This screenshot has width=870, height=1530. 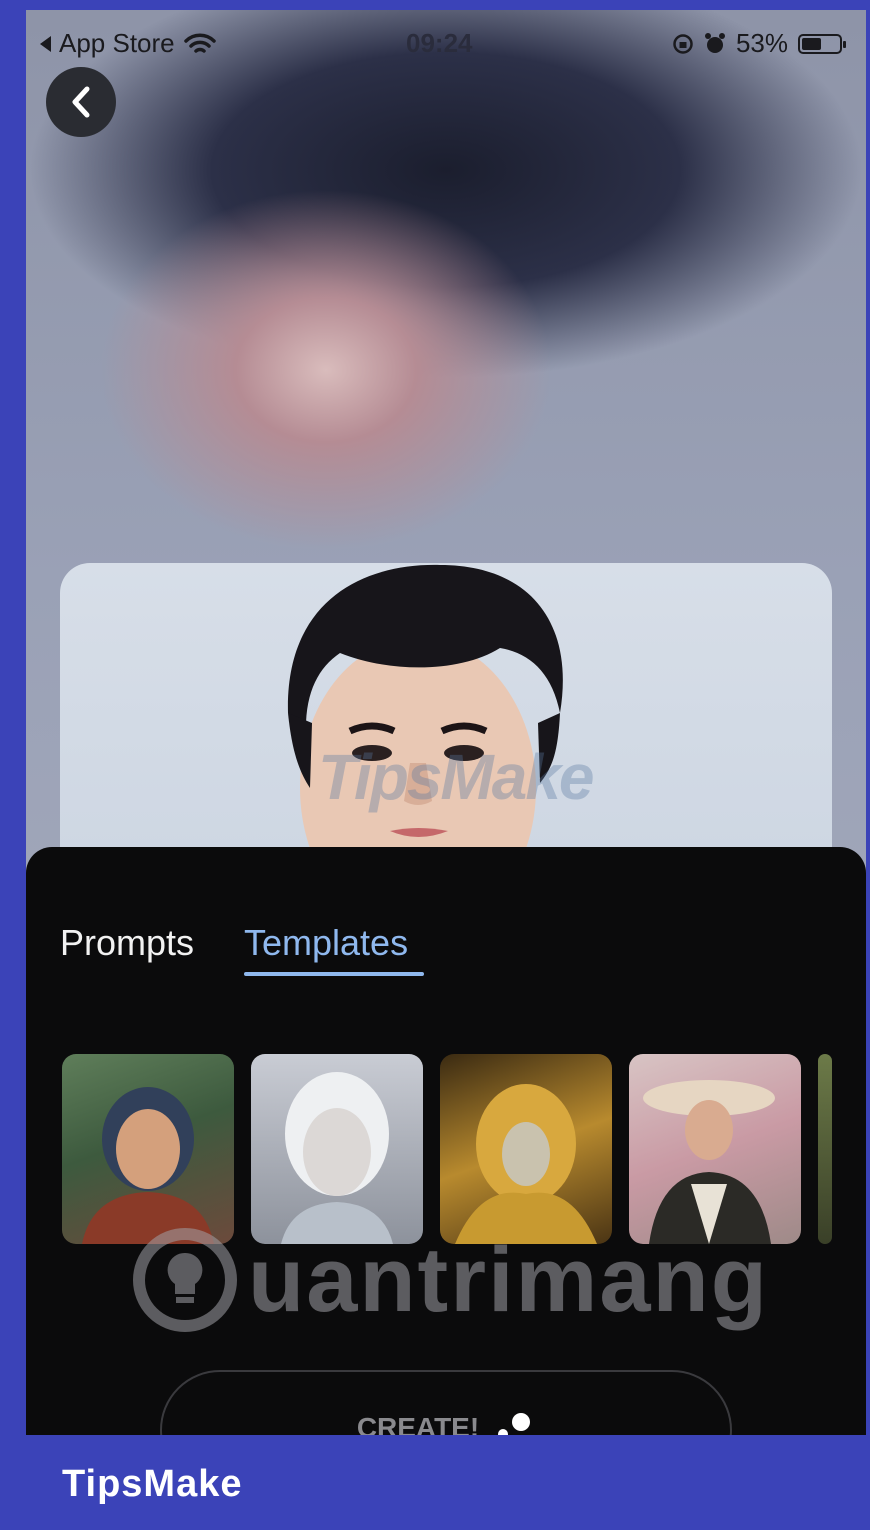 What do you see at coordinates (435, 1482) in the screenshot?
I see `brand-footer: TipsMake` at bounding box center [435, 1482].